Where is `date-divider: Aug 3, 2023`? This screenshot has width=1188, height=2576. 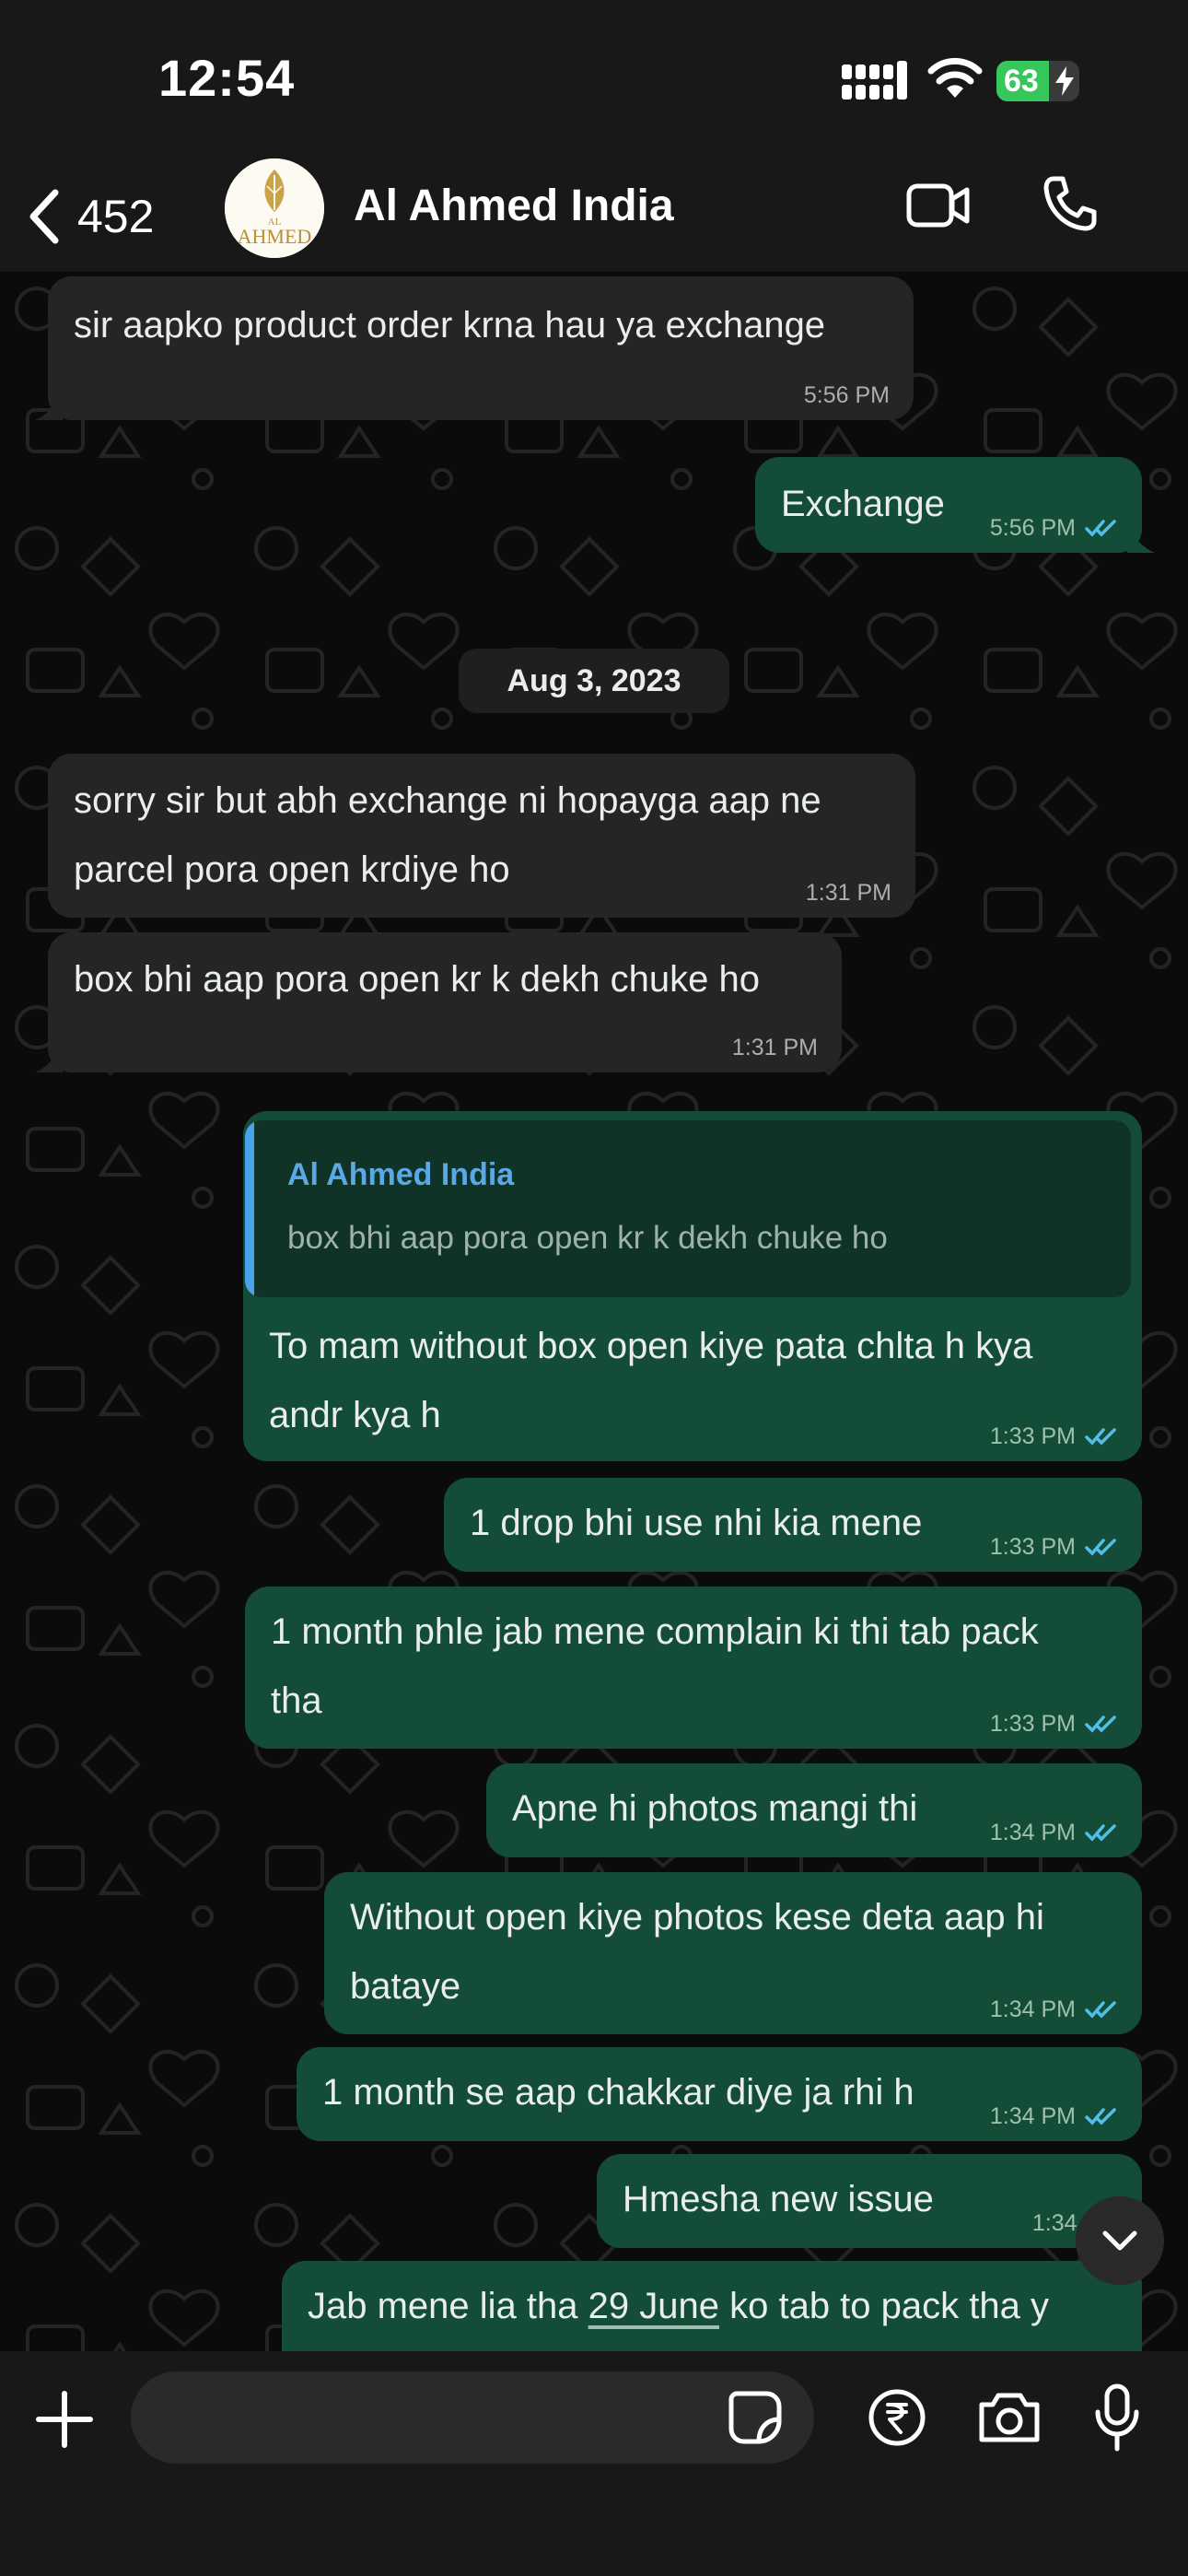
date-divider: Aug 3, 2023 is located at coordinates (594, 681).